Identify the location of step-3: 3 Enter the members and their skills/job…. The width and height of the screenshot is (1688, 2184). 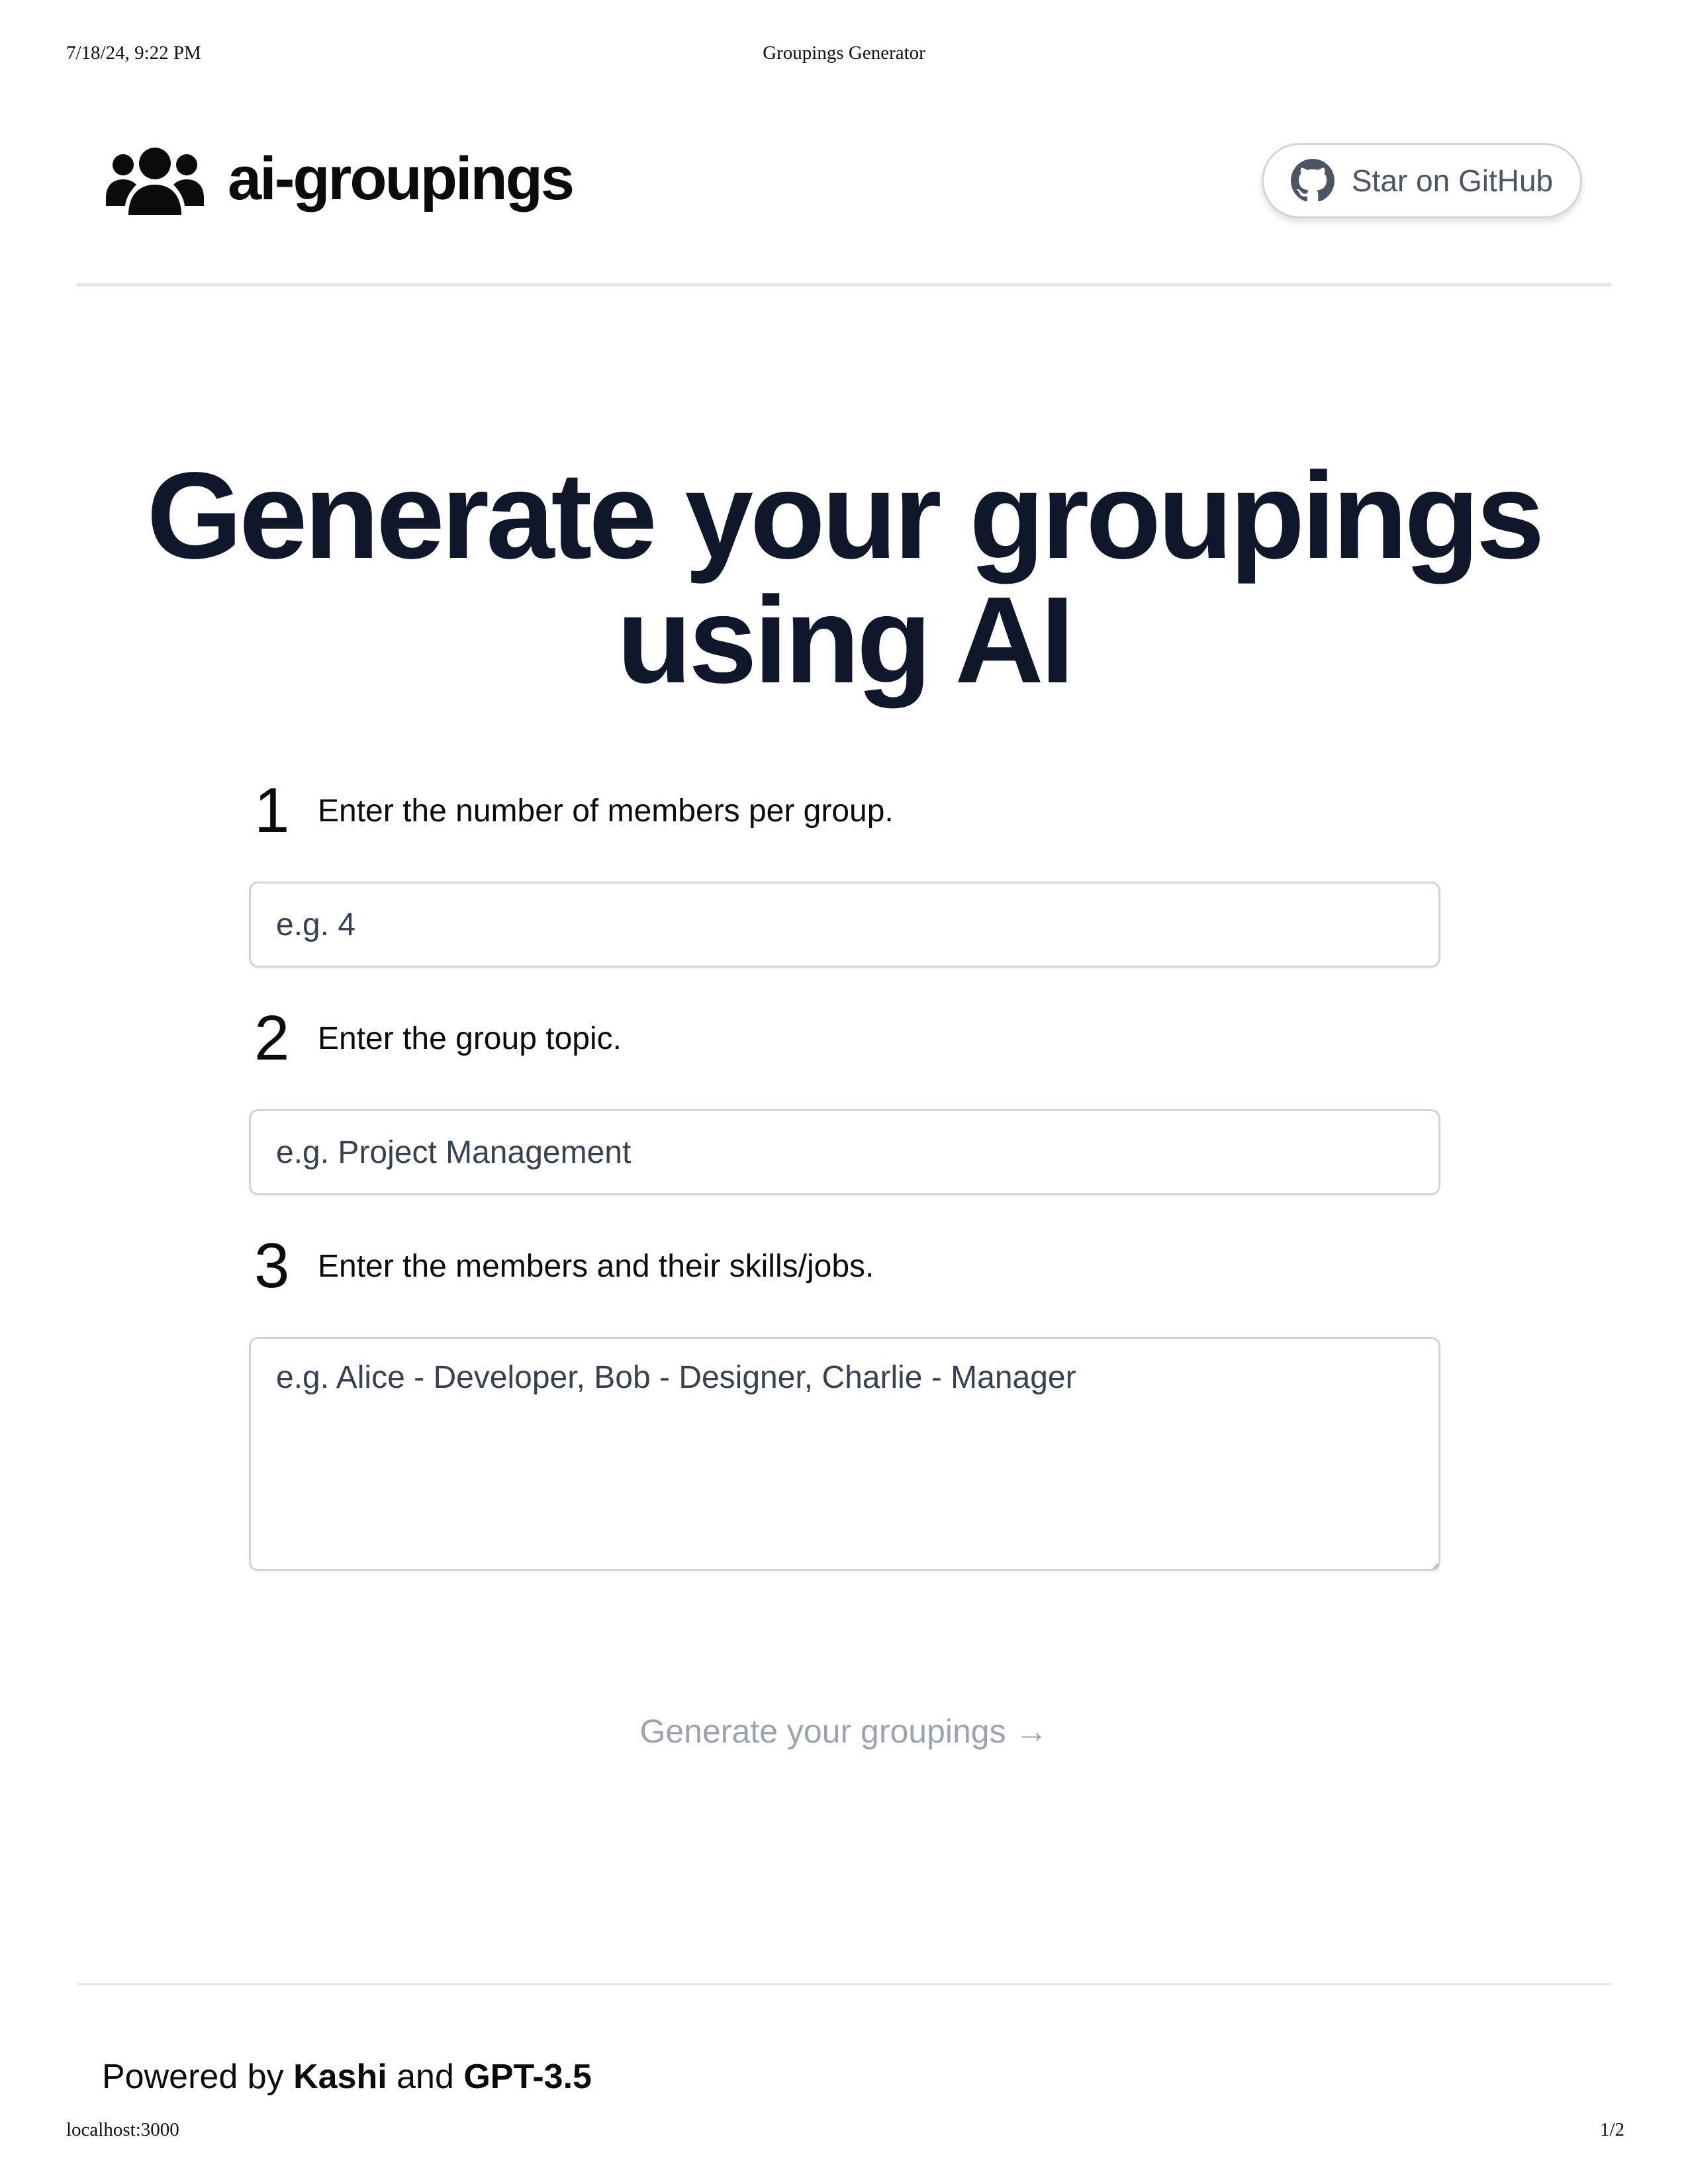
(844, 1266).